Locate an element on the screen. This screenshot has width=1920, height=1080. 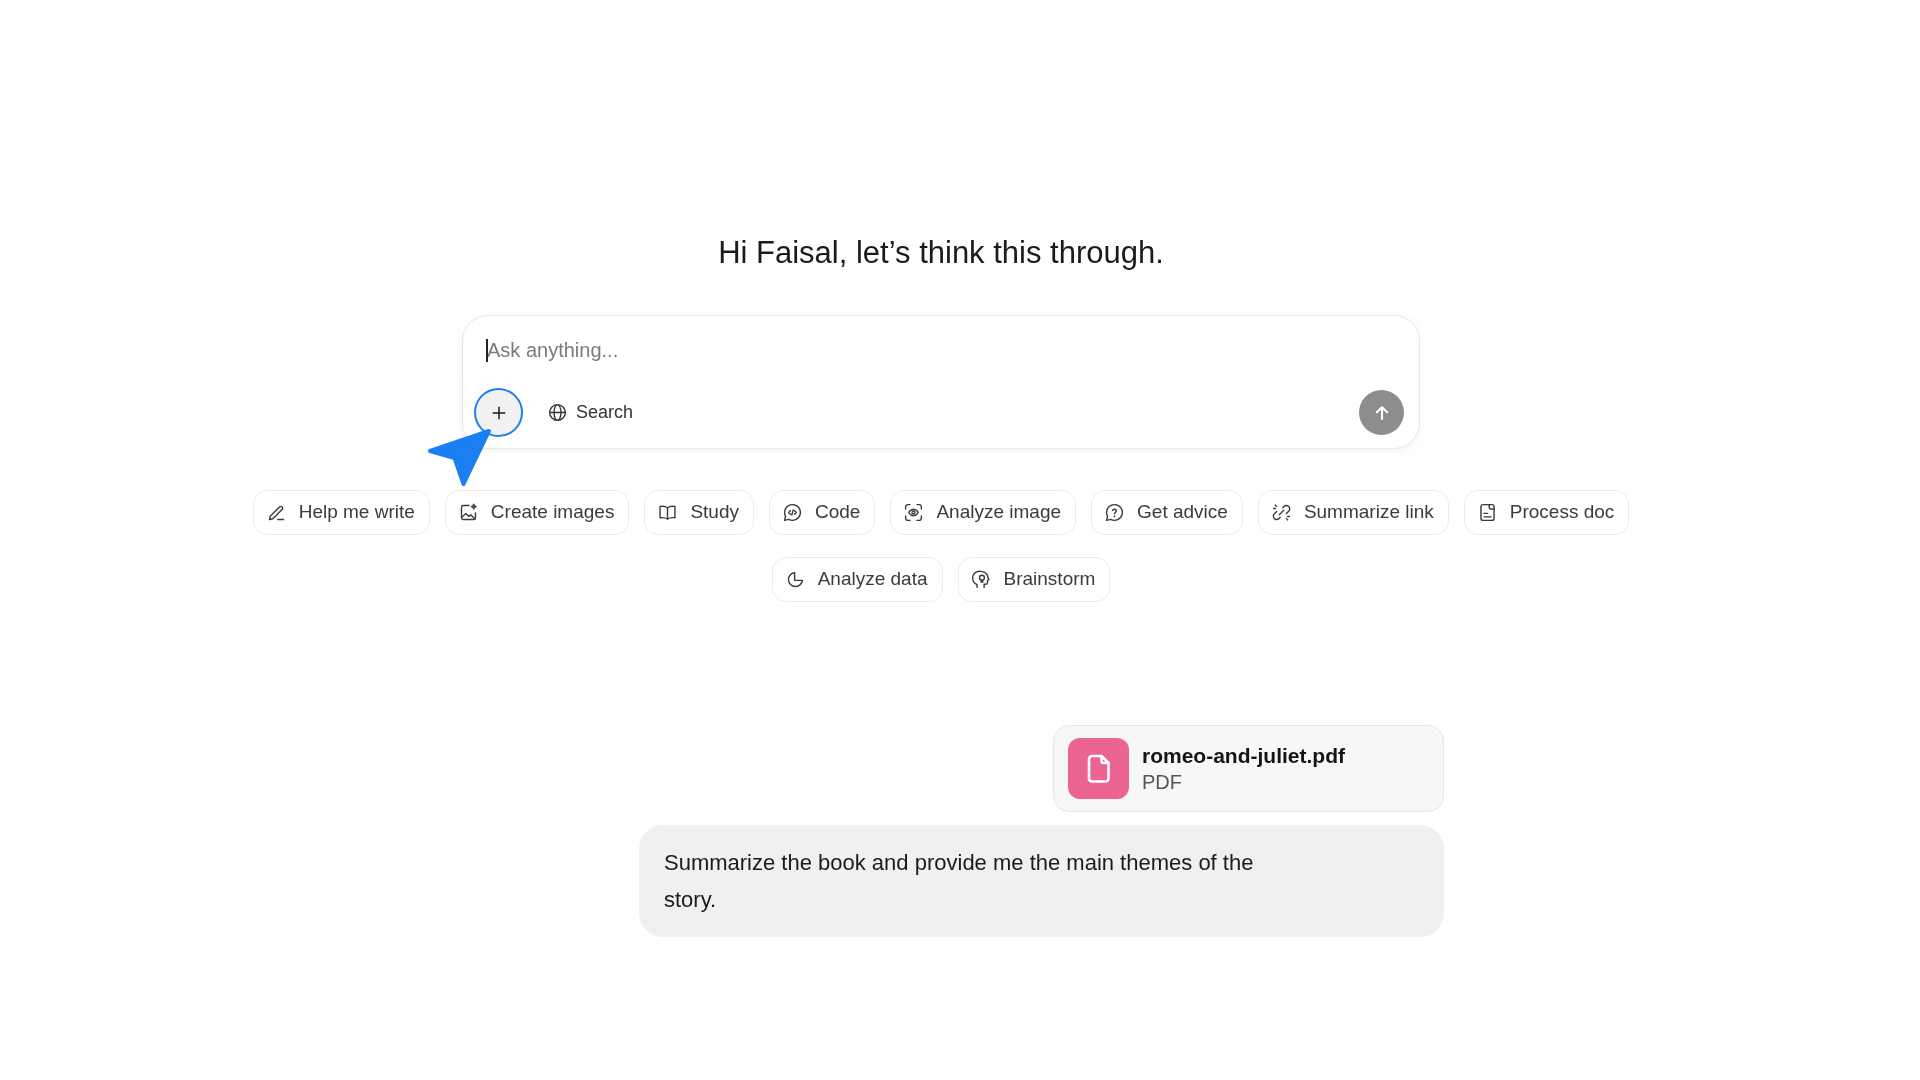
greeting-heading: Hi Faisal, let’s think this through. is located at coordinates (941, 253).